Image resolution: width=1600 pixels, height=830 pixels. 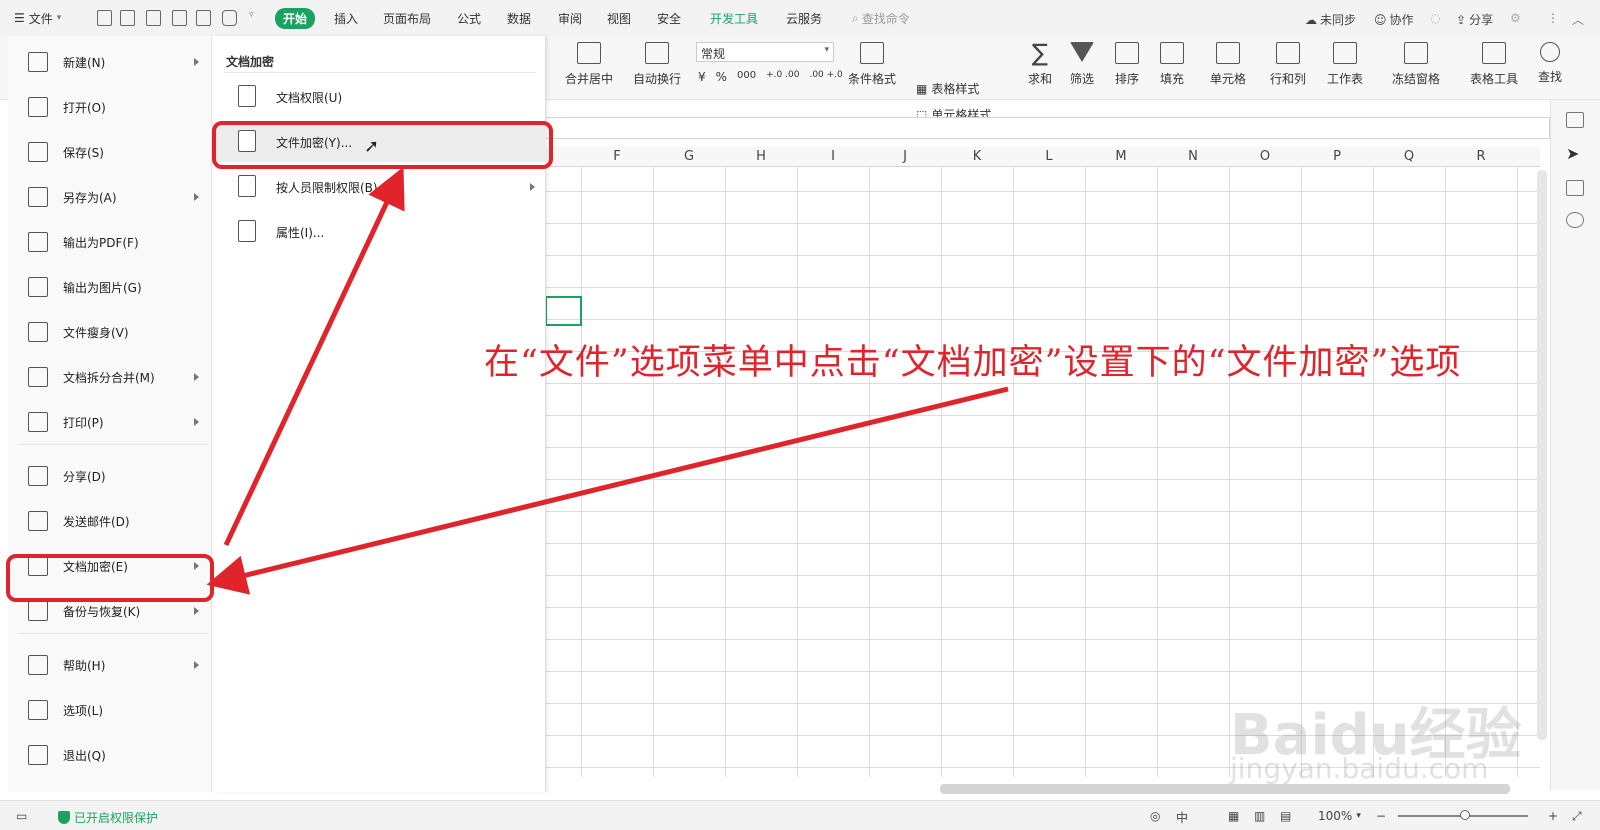 What do you see at coordinates (1345, 64) in the screenshot?
I see `worksheet-button: 工作表` at bounding box center [1345, 64].